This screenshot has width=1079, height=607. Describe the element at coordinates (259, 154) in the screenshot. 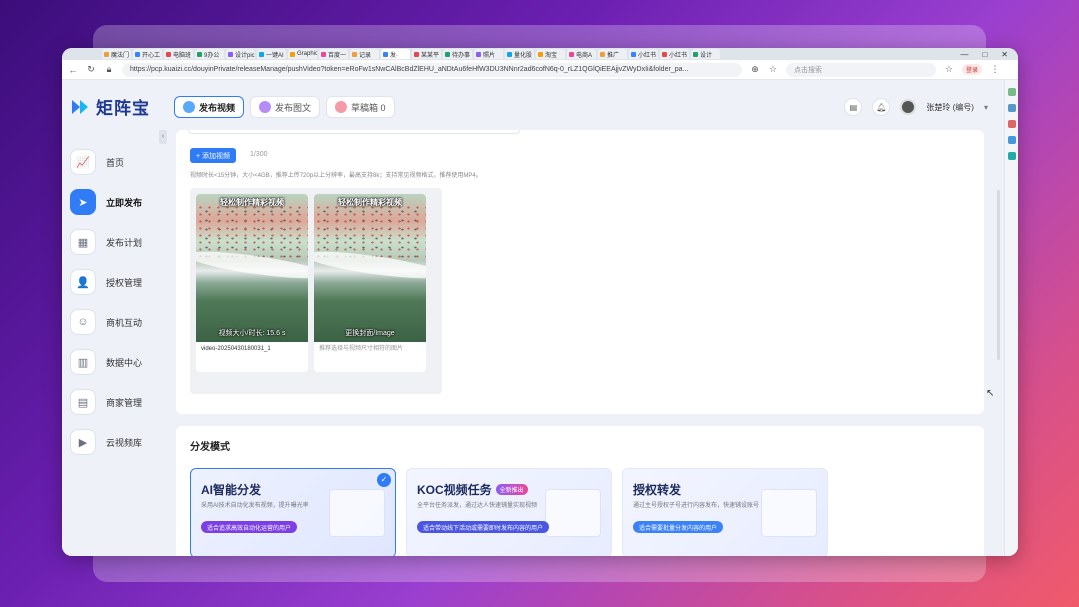

I see `video-counter: 1/300` at that location.